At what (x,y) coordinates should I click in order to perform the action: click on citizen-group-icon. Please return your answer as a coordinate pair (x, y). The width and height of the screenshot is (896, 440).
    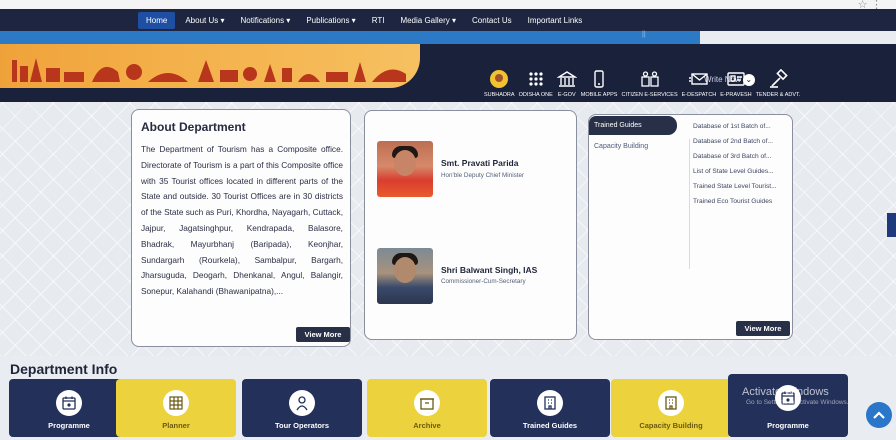
    Looking at the image, I should click on (650, 79).